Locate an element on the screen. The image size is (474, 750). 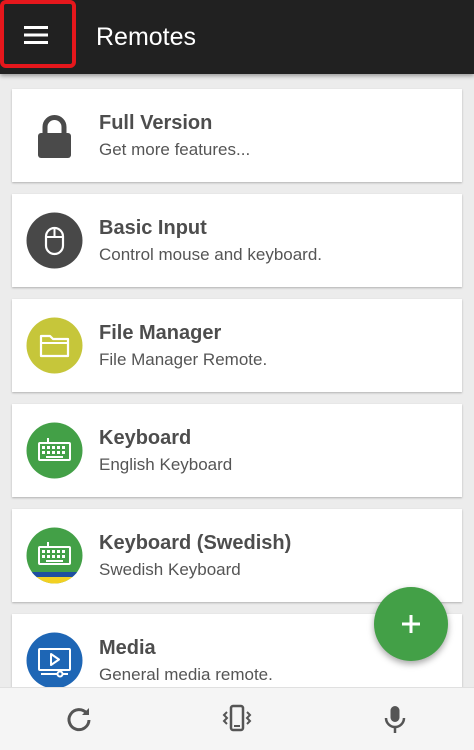
remote-item-basic-input: Basic Input Control mouse and keyboard. is located at coordinates (237, 240).